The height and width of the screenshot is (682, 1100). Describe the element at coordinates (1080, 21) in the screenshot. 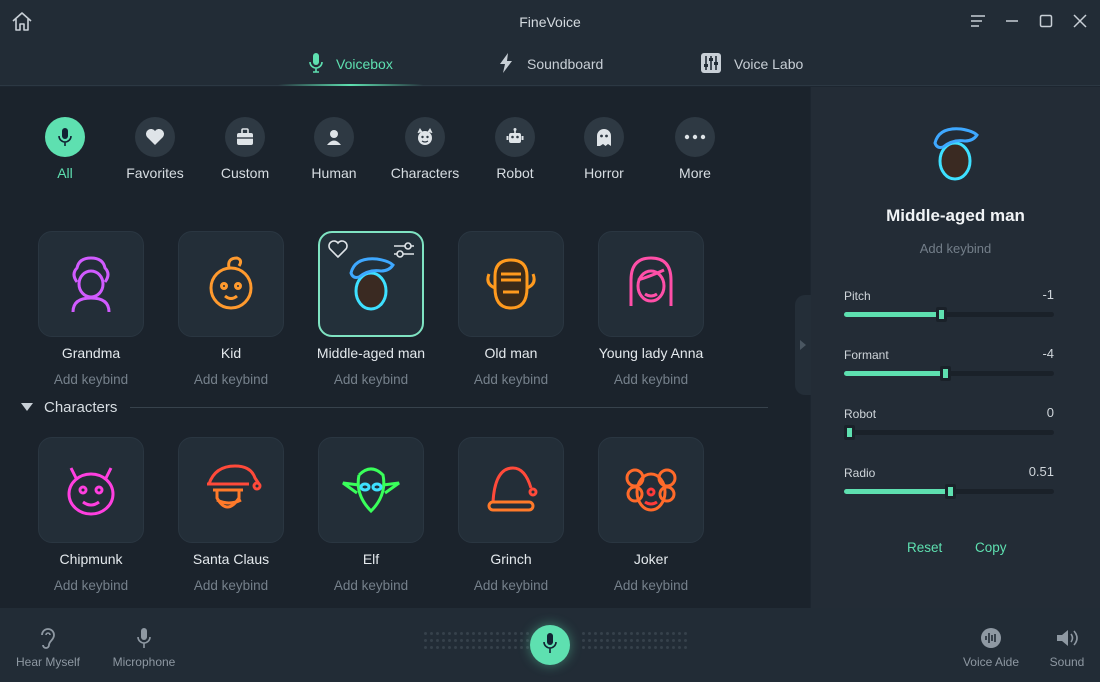

I see `close-icon` at that location.